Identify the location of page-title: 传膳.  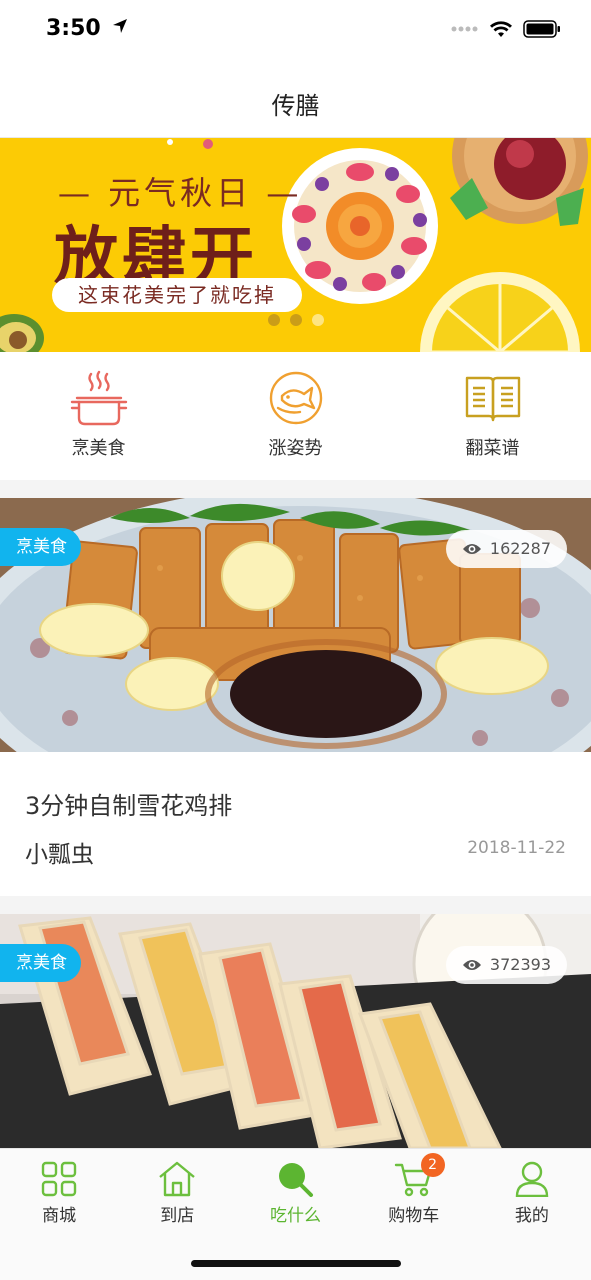
(295, 106).